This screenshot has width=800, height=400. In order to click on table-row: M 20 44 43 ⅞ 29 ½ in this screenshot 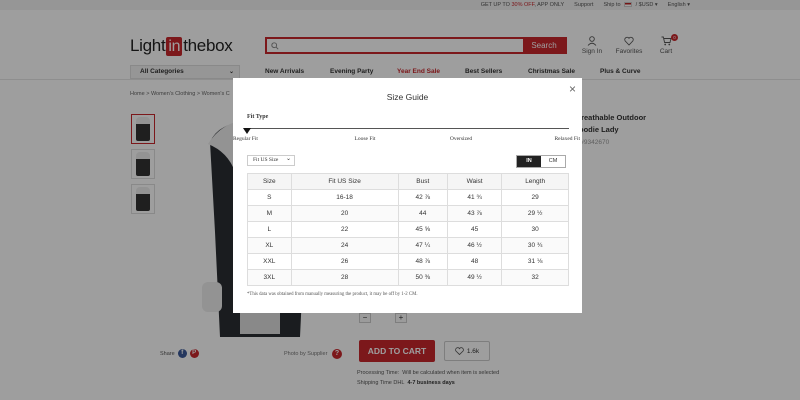, I will do `click(408, 213)`.